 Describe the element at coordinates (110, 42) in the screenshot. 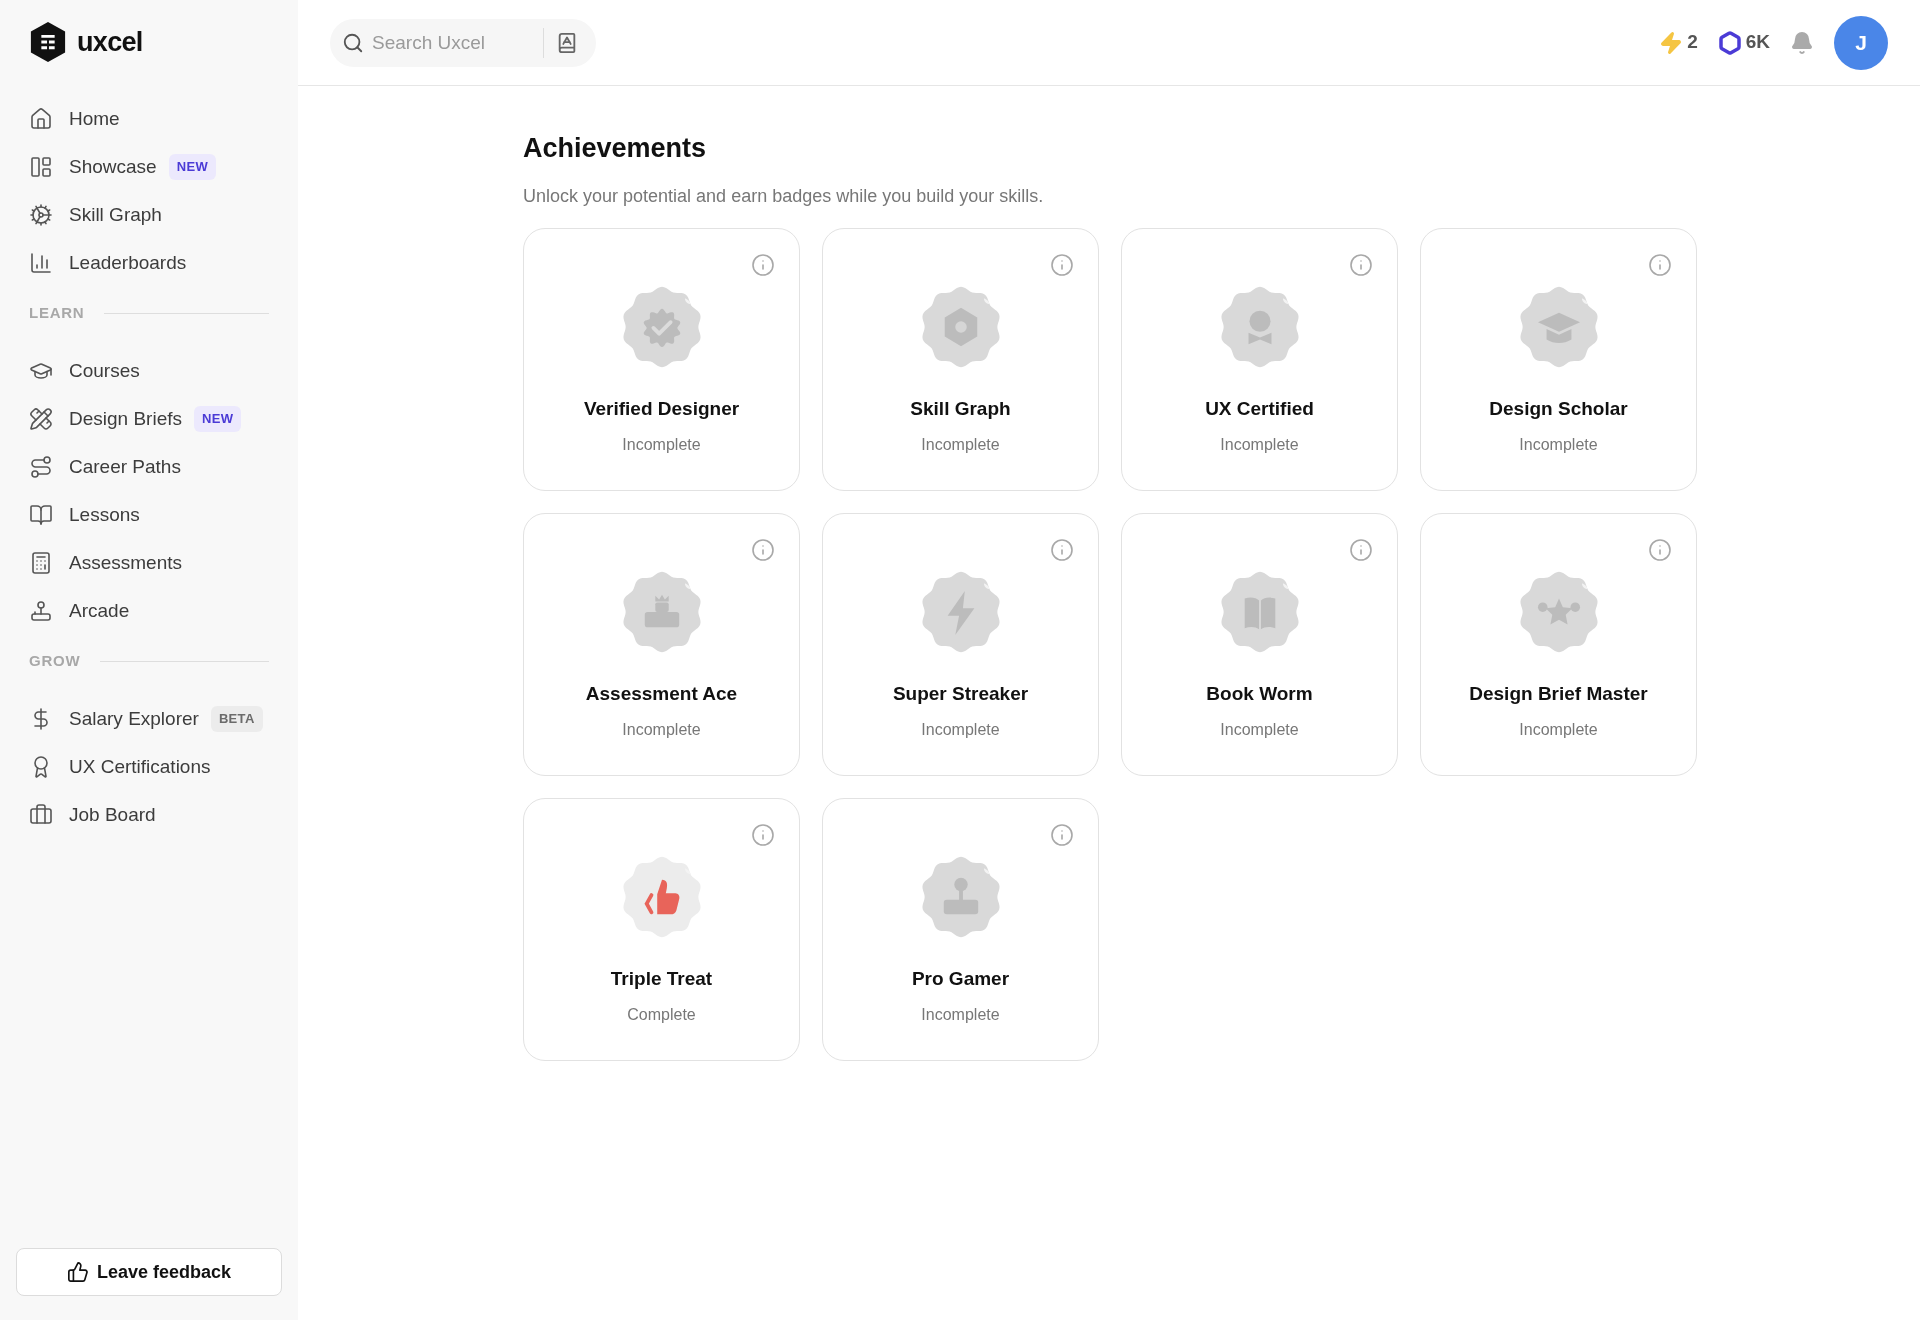

I see `logo-text: uxcel` at that location.